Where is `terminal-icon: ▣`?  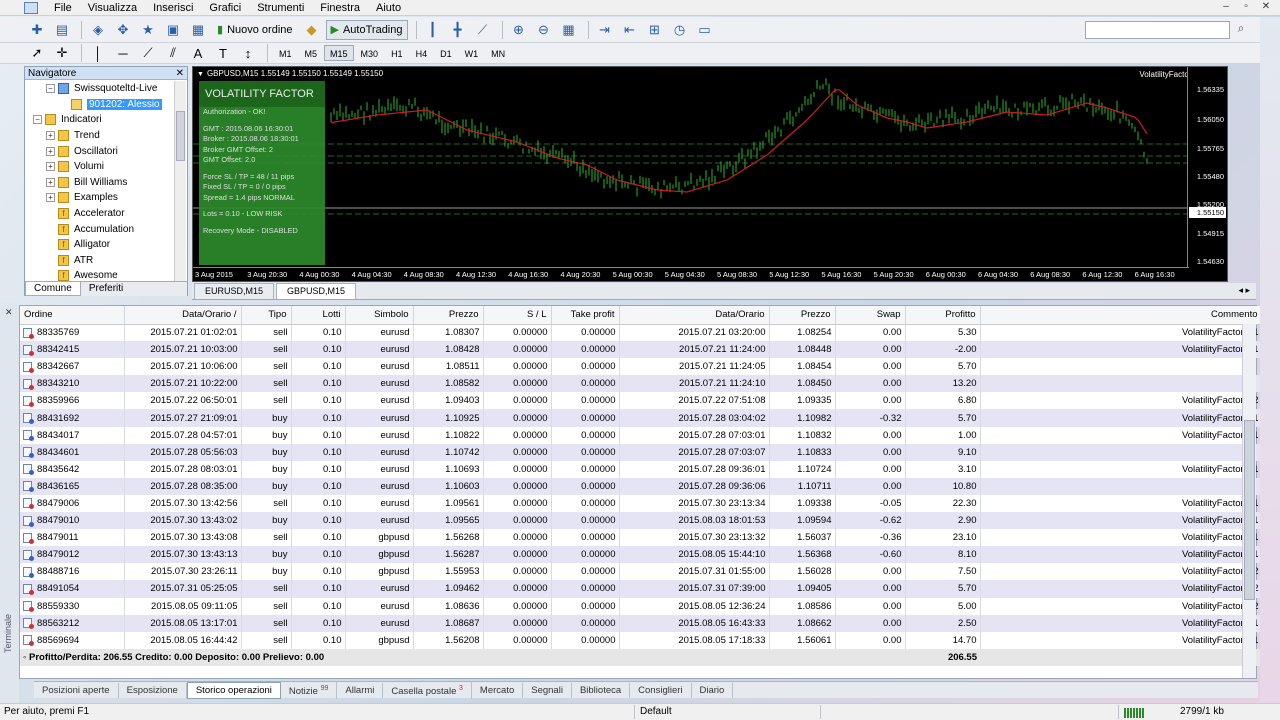 terminal-icon: ▣ is located at coordinates (173, 30).